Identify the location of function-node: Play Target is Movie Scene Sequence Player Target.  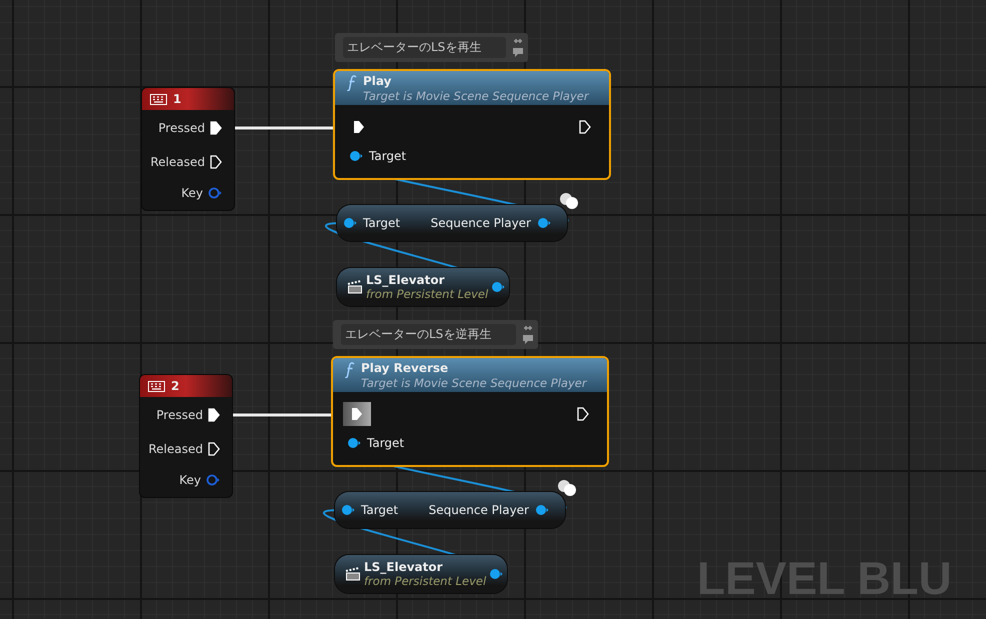
(472, 124).